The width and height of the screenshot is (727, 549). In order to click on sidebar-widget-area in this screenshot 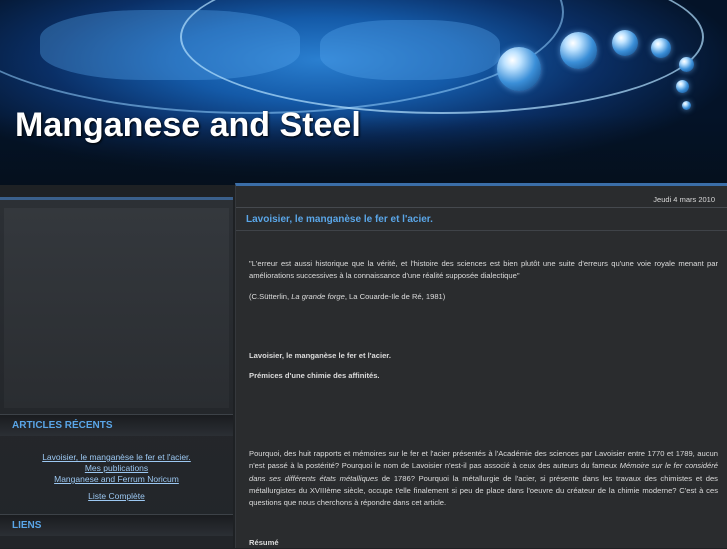, I will do `click(116, 308)`.